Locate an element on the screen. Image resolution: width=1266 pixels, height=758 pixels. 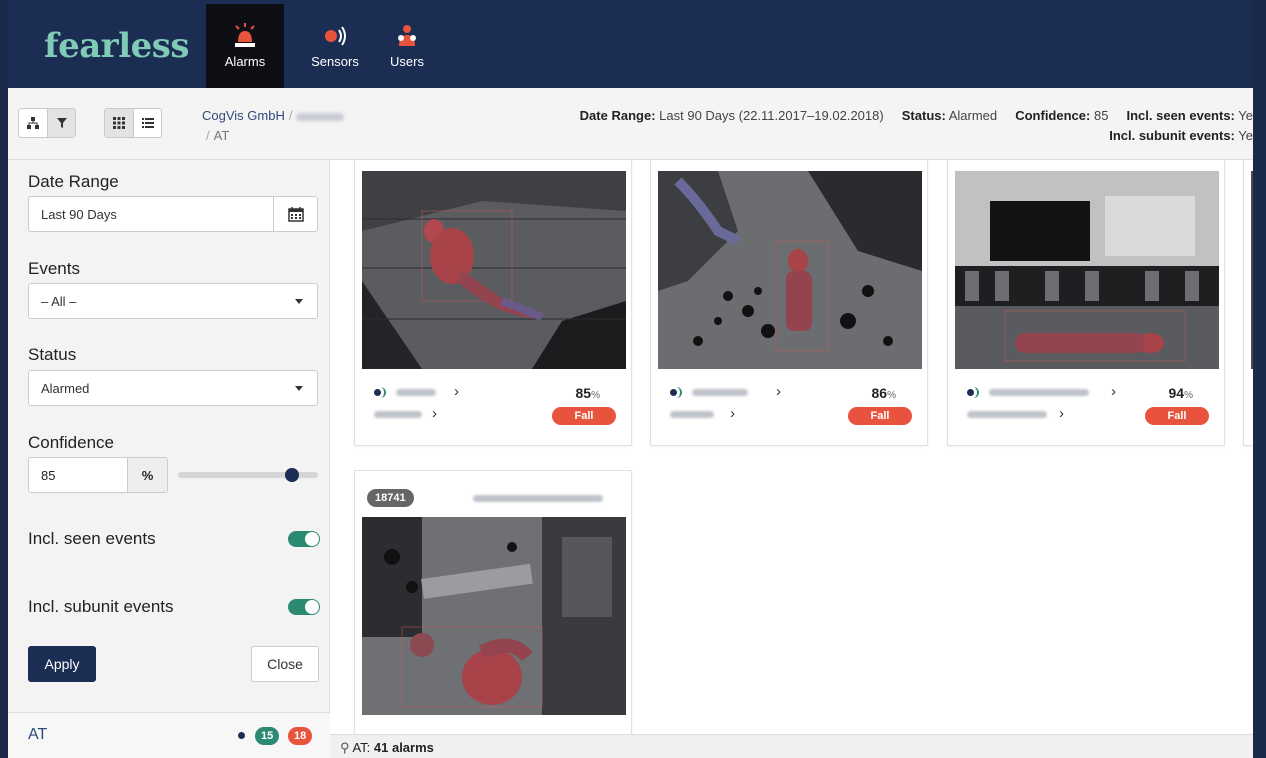
status-value: Alarmed is located at coordinates (65, 388).